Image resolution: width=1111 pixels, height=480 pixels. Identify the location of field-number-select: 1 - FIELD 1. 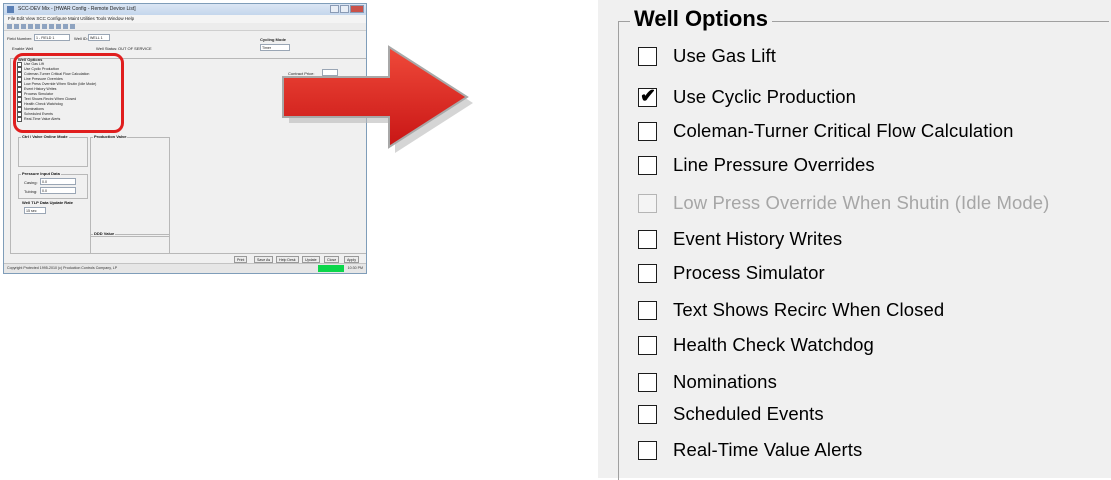
(52, 37).